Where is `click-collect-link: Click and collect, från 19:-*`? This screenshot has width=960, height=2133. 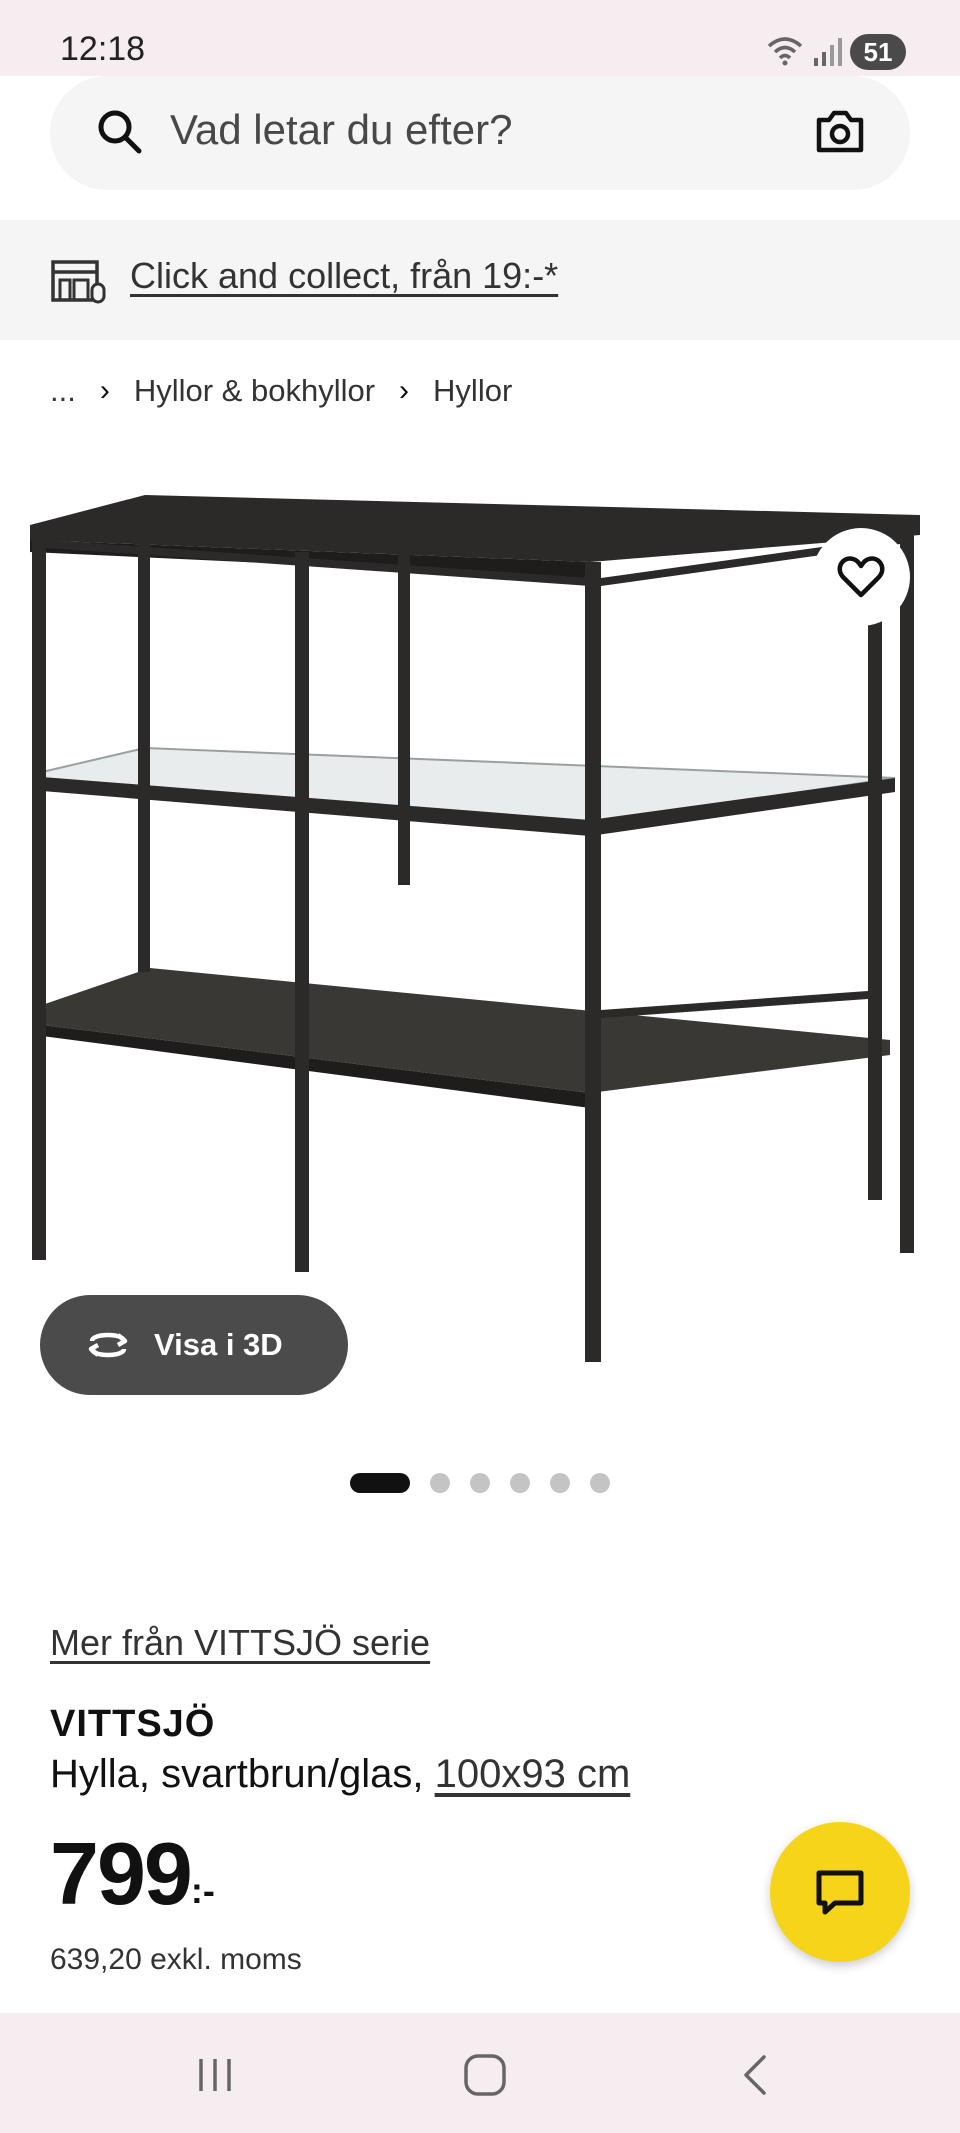
click-collect-link: Click and collect, från 19:-* is located at coordinates (344, 276).